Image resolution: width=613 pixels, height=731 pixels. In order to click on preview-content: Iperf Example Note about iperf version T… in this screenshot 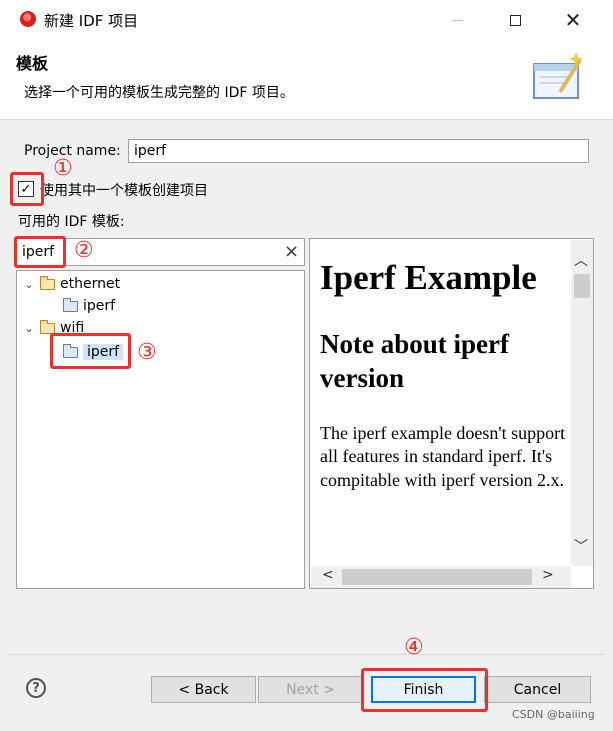, I will do `click(444, 373)`.